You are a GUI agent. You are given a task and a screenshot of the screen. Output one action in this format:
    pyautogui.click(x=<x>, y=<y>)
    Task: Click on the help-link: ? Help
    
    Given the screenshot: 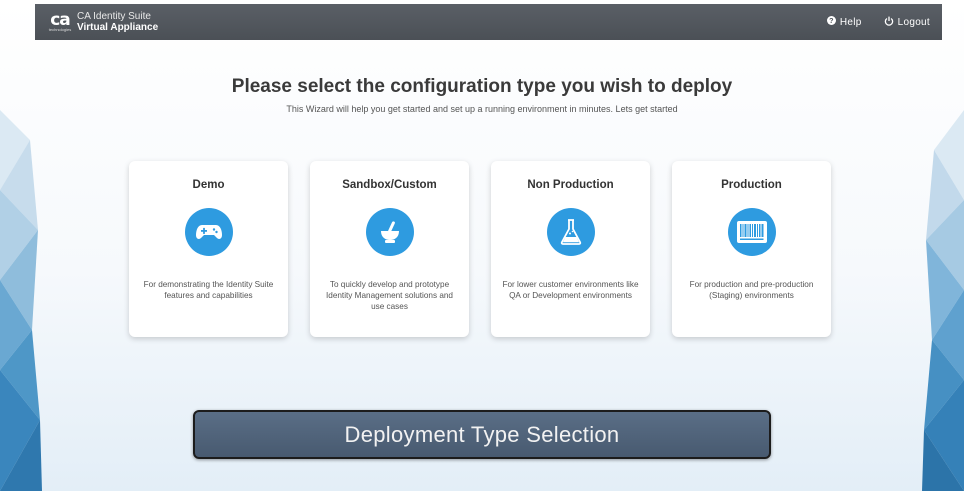 What is the action you would take?
    pyautogui.click(x=844, y=22)
    